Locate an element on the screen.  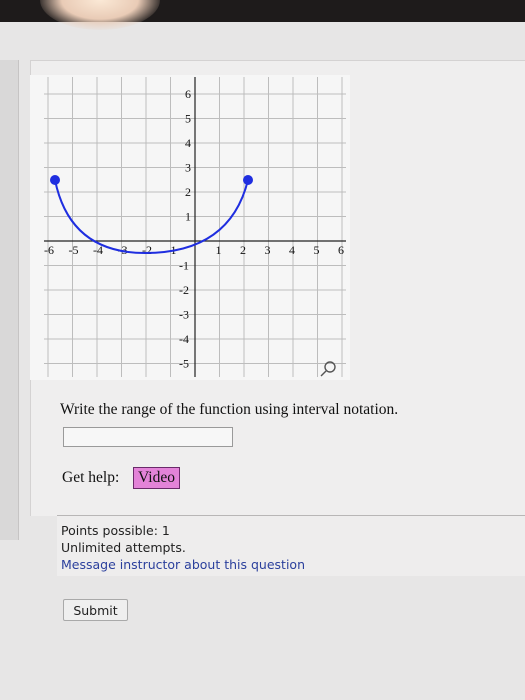
submit-button: Submit is located at coordinates (95, 610).